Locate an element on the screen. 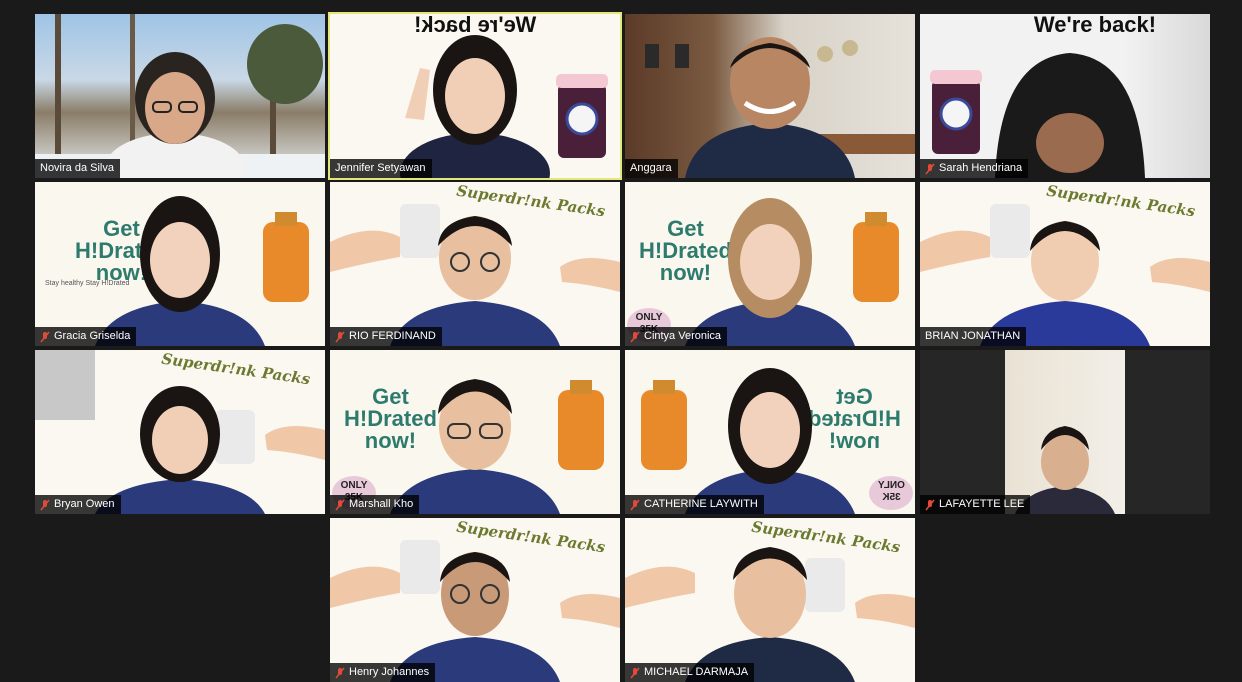 This screenshot has height=682, width=1242. participant-name-label: RIO FERDINAND is located at coordinates (386, 336).